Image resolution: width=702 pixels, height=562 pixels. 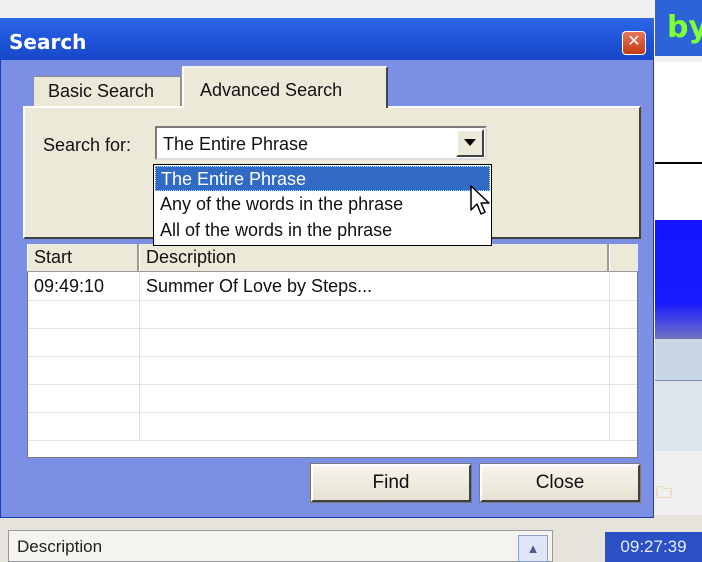 What do you see at coordinates (470, 143) in the screenshot?
I see `chevron-down-icon` at bounding box center [470, 143].